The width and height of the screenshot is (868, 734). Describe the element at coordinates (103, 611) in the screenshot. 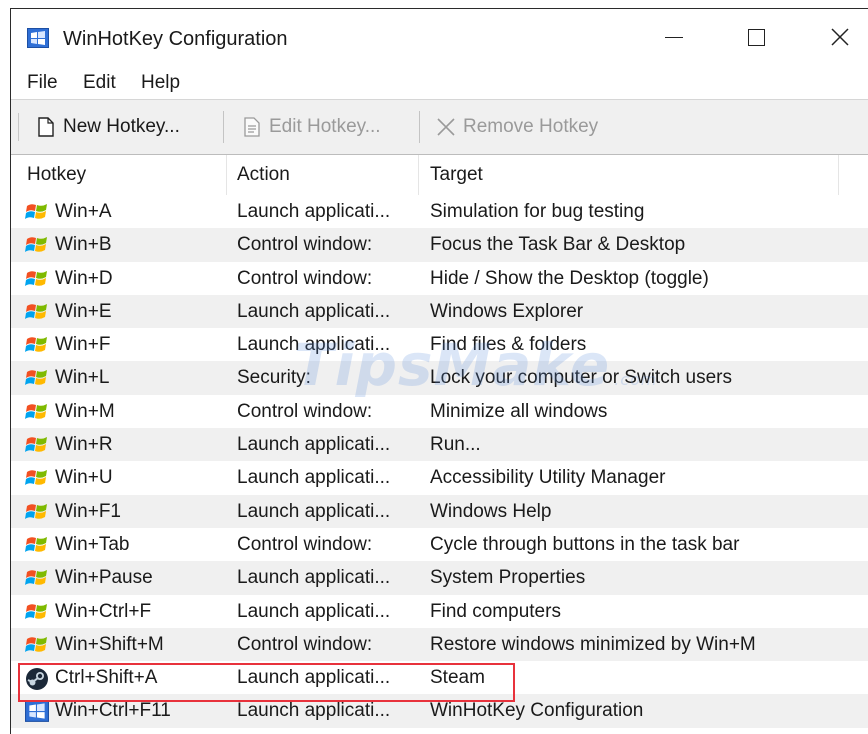

I see `hotkey-cell: Win+Ctrl+F` at that location.